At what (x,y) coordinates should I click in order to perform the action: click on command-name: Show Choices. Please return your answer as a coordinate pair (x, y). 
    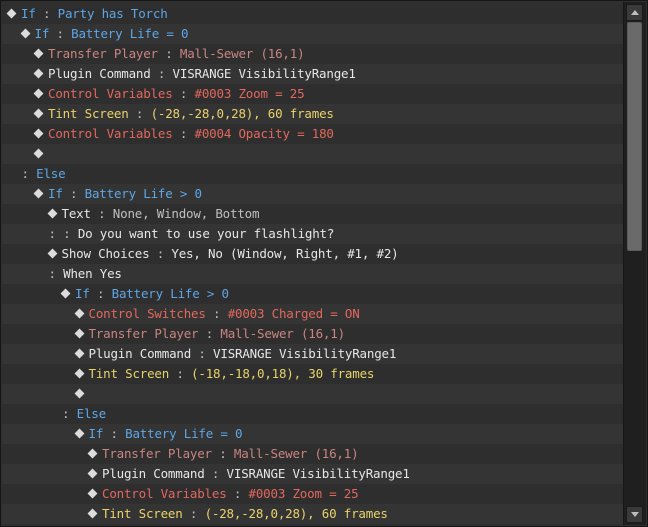
    Looking at the image, I should click on (105, 253).